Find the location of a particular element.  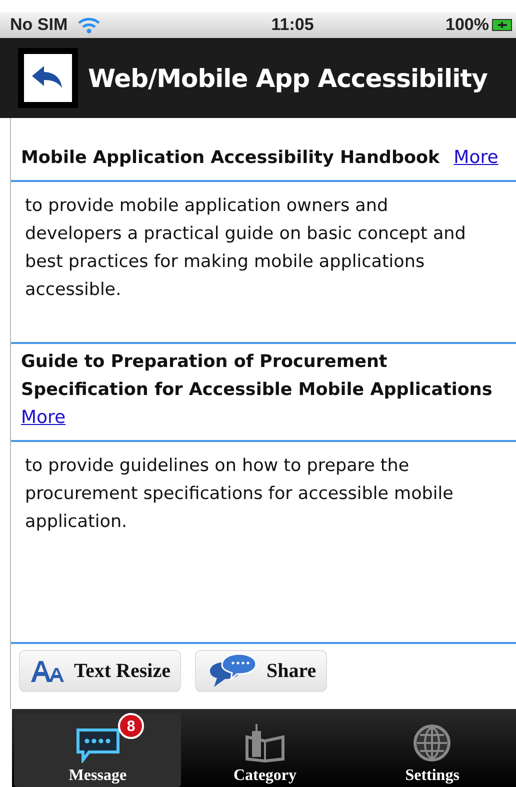

book-icon is located at coordinates (264, 743).